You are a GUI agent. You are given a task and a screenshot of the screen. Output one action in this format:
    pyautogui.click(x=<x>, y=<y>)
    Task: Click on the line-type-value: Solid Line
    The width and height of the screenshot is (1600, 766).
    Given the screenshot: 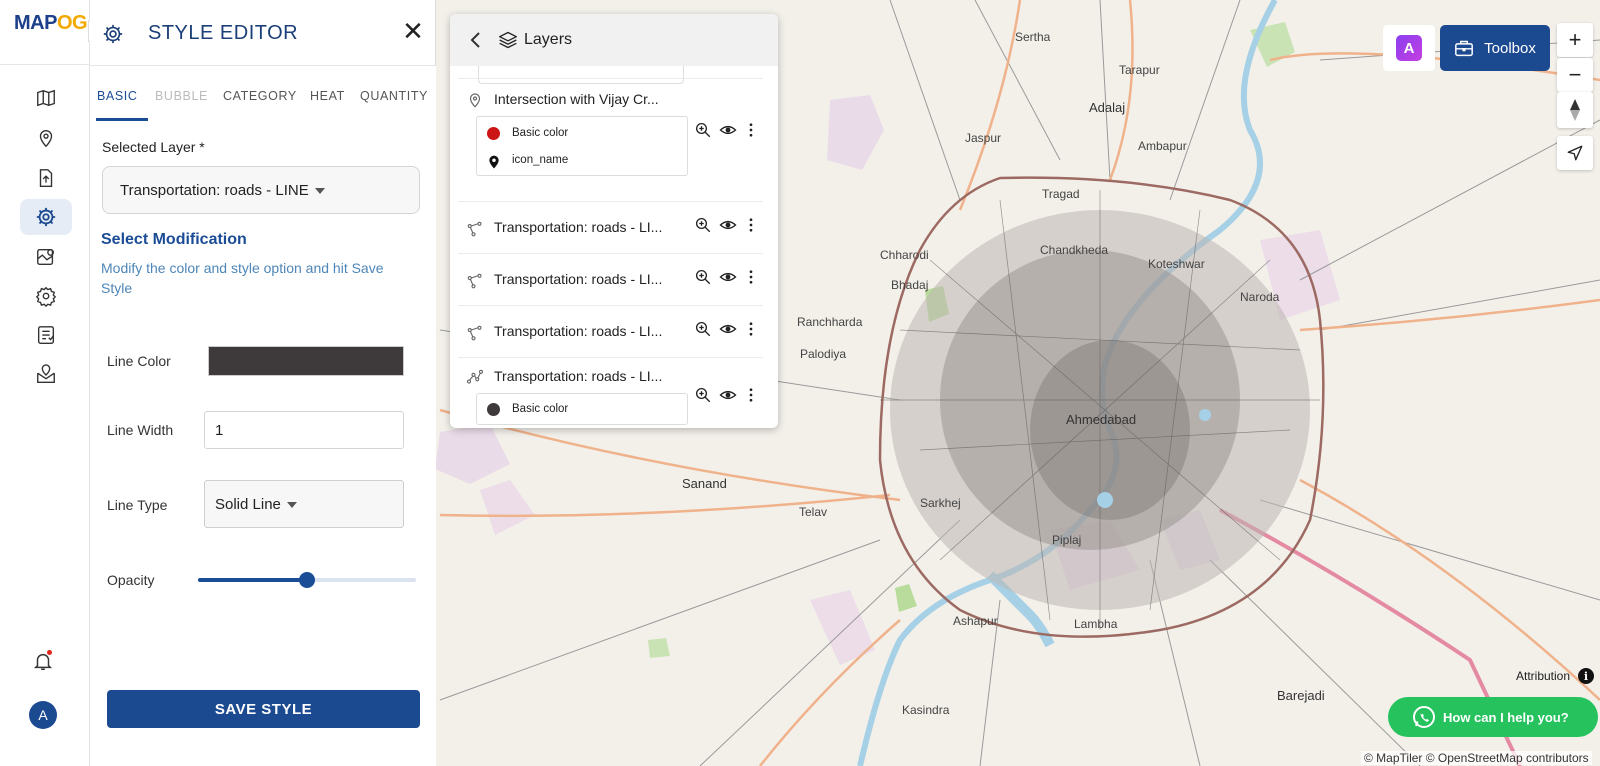 What is the action you would take?
    pyautogui.click(x=256, y=504)
    